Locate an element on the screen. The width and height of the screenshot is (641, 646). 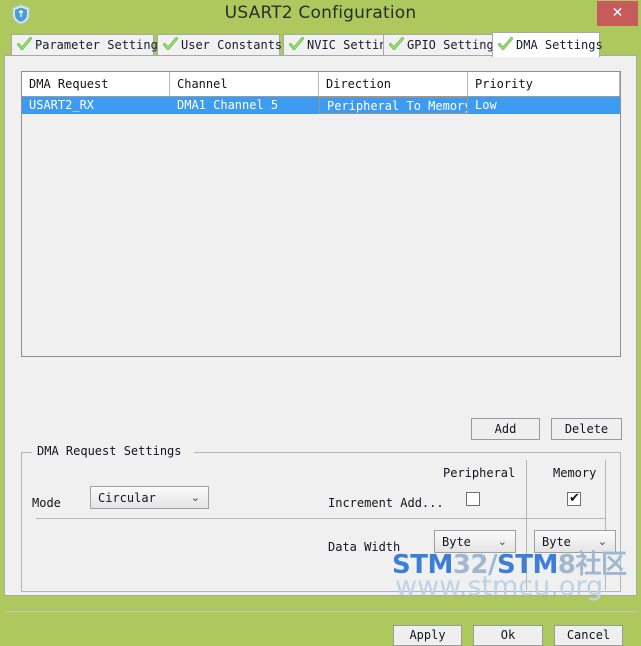
table-header-row: DMA Request Channel Direction Priority is located at coordinates (321, 84).